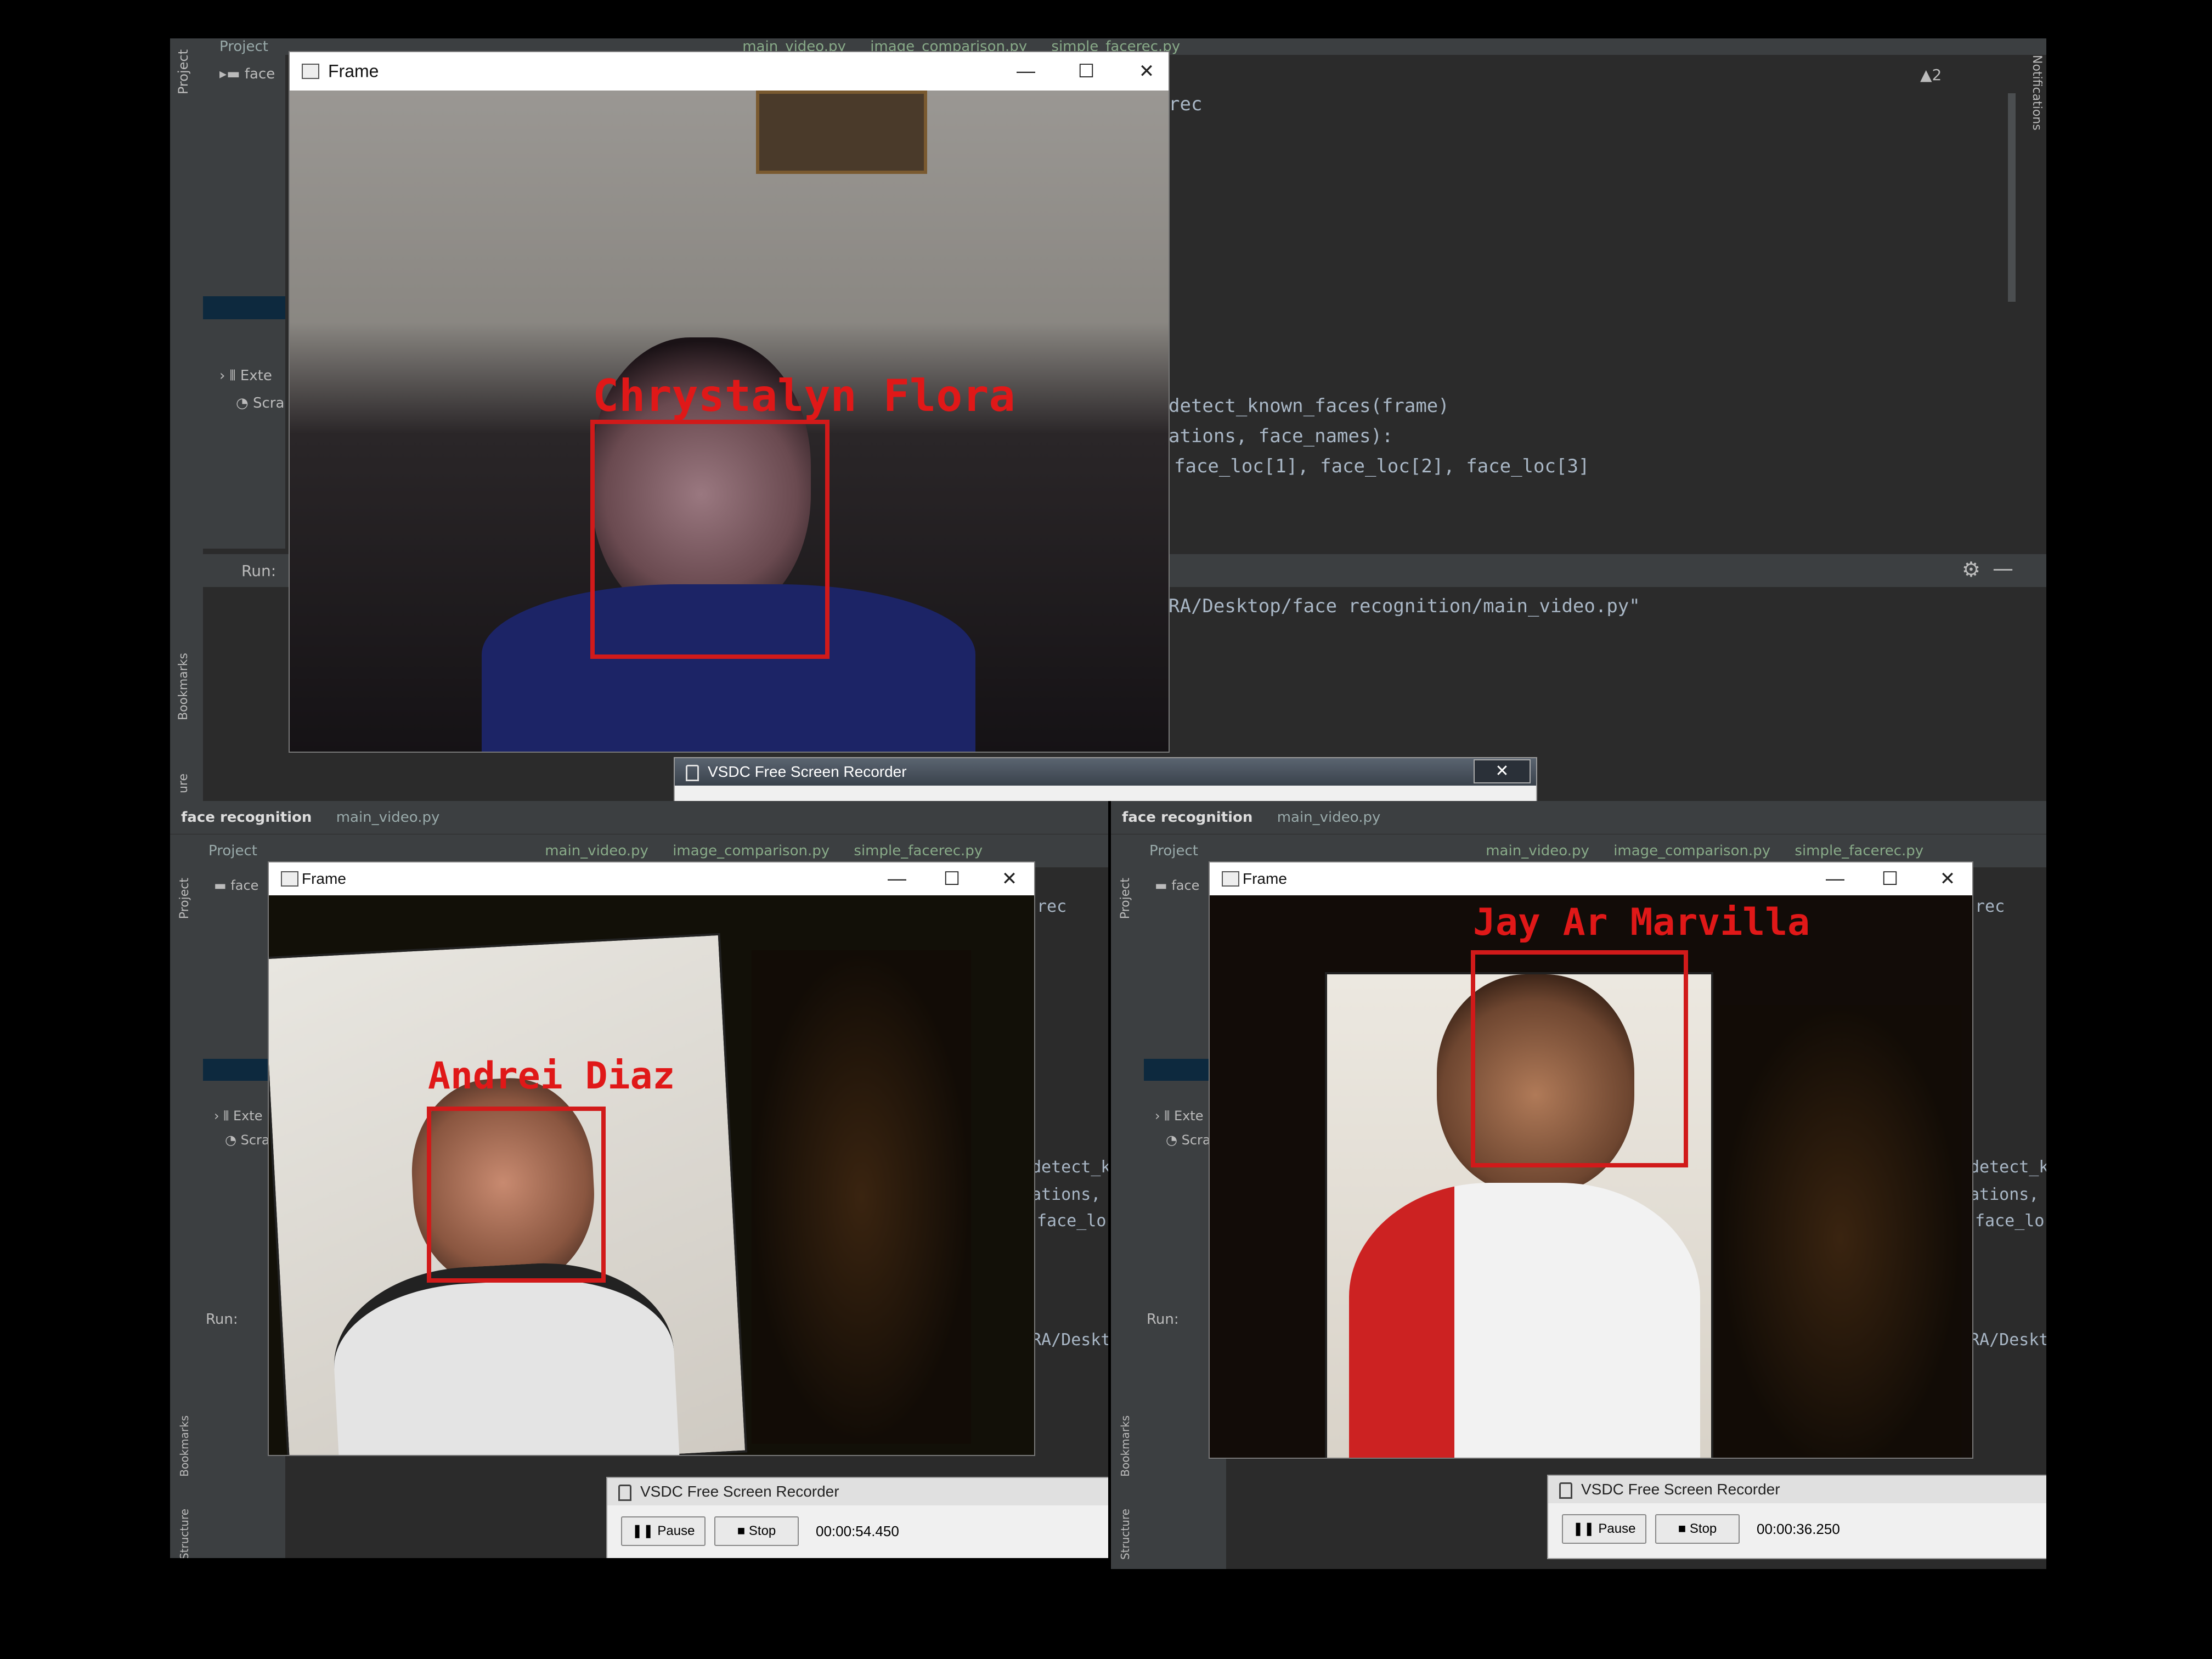 The width and height of the screenshot is (2212, 1659). Describe the element at coordinates (1281, 436) in the screenshot. I see `editor-line-3: ations, face_names):` at that location.